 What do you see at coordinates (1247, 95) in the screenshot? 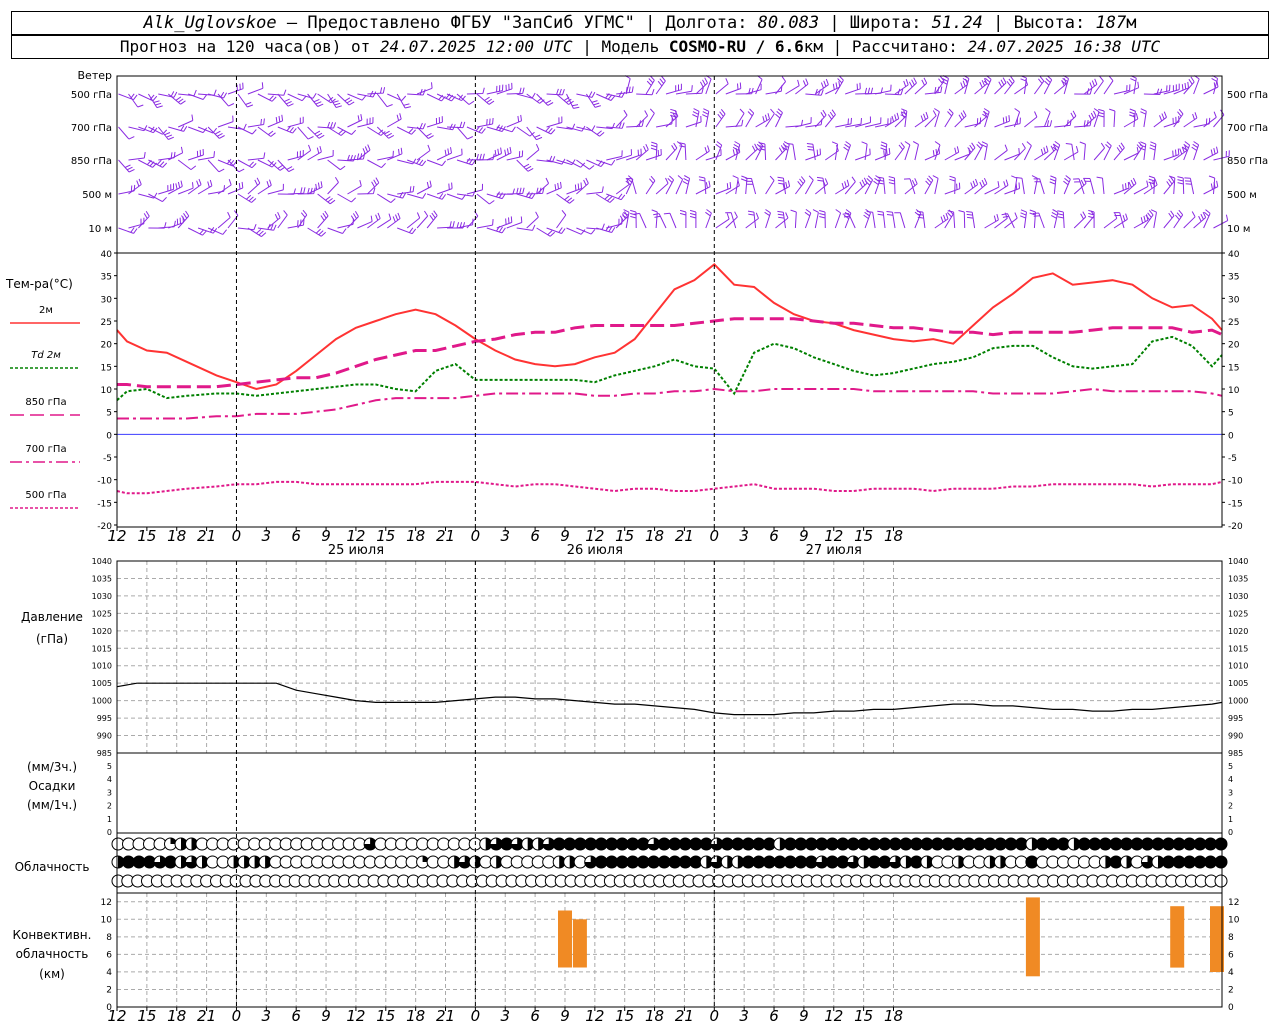
I see `wind-level-label-right: 500 гПа` at bounding box center [1247, 95].